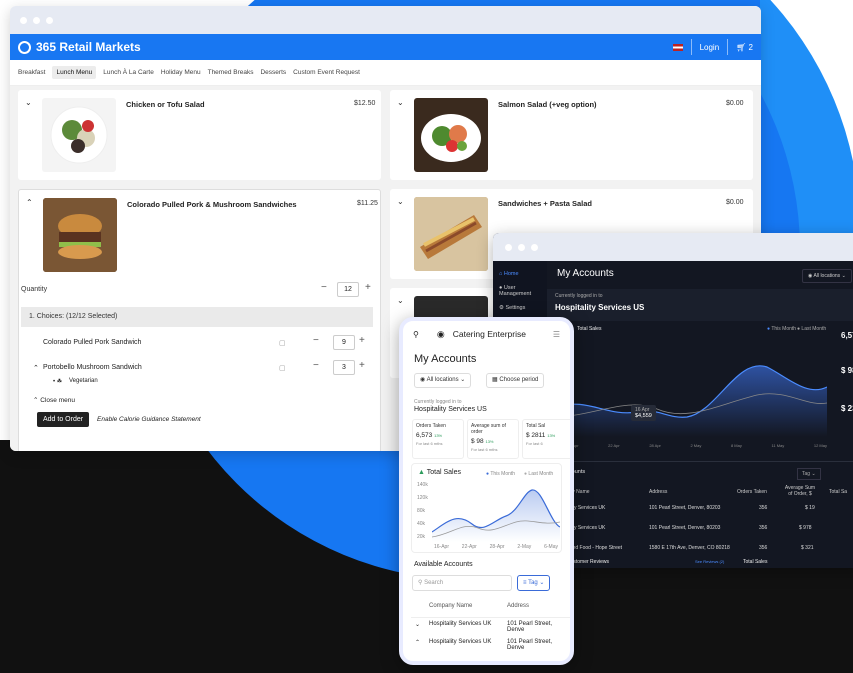  What do you see at coordinates (149, 419) in the screenshot?
I see `calorie-guidance-link: Enable Calorie Guidance Statement` at bounding box center [149, 419].